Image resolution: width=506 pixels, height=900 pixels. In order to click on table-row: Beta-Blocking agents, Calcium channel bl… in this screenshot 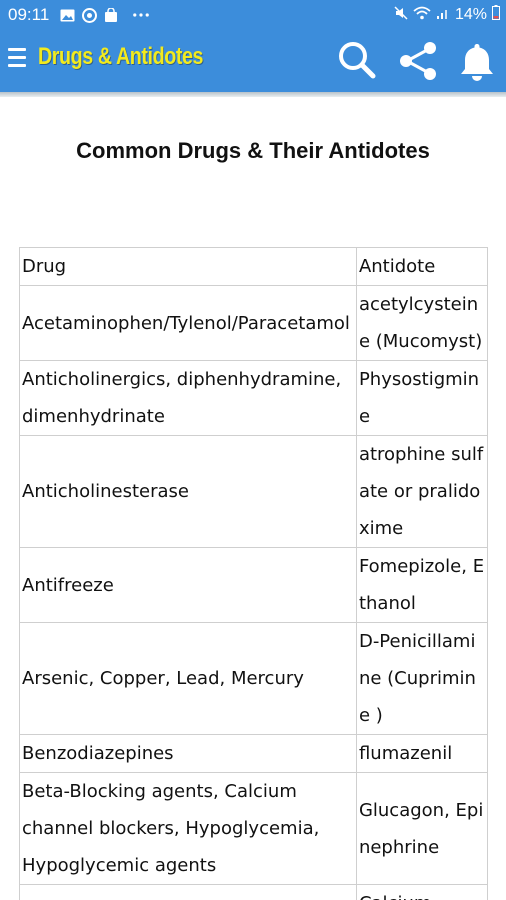, I will do `click(254, 828)`.